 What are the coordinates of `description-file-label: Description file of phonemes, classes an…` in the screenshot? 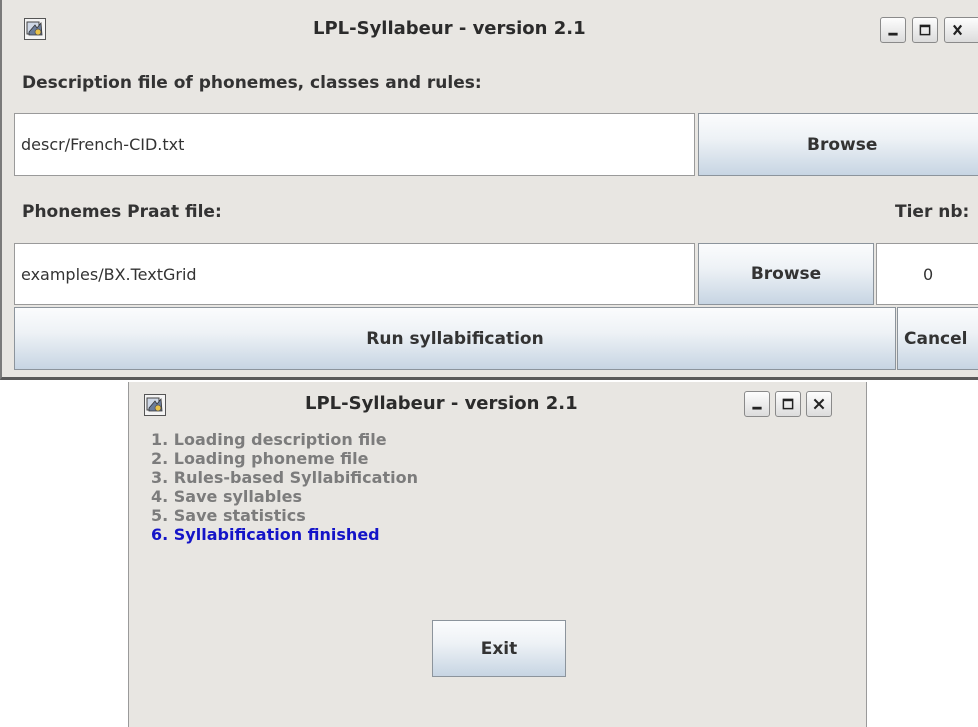 It's located at (252, 83).